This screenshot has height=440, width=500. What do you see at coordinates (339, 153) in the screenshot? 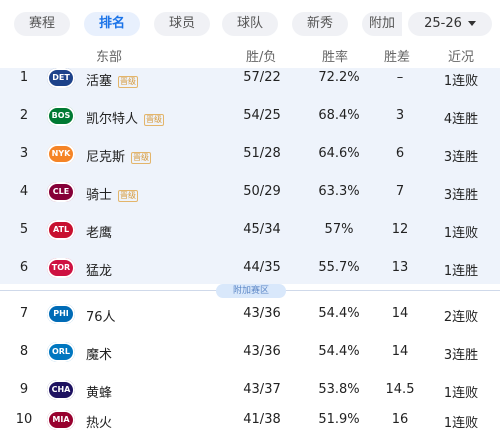
I see `win-pct: 64.6%` at bounding box center [339, 153].